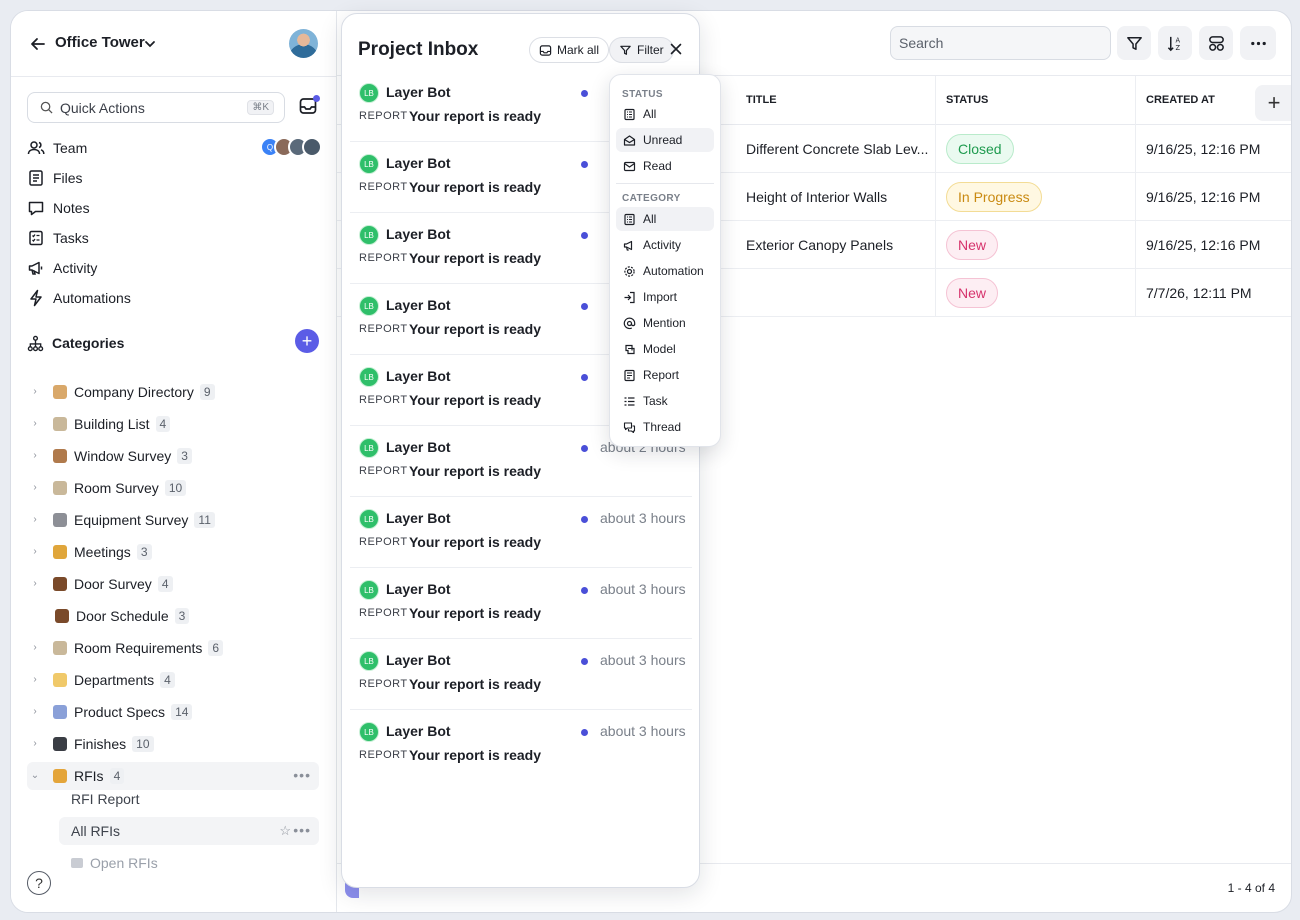 This screenshot has width=1300, height=920. What do you see at coordinates (307, 341) in the screenshot?
I see `add-category-button: +` at bounding box center [307, 341].